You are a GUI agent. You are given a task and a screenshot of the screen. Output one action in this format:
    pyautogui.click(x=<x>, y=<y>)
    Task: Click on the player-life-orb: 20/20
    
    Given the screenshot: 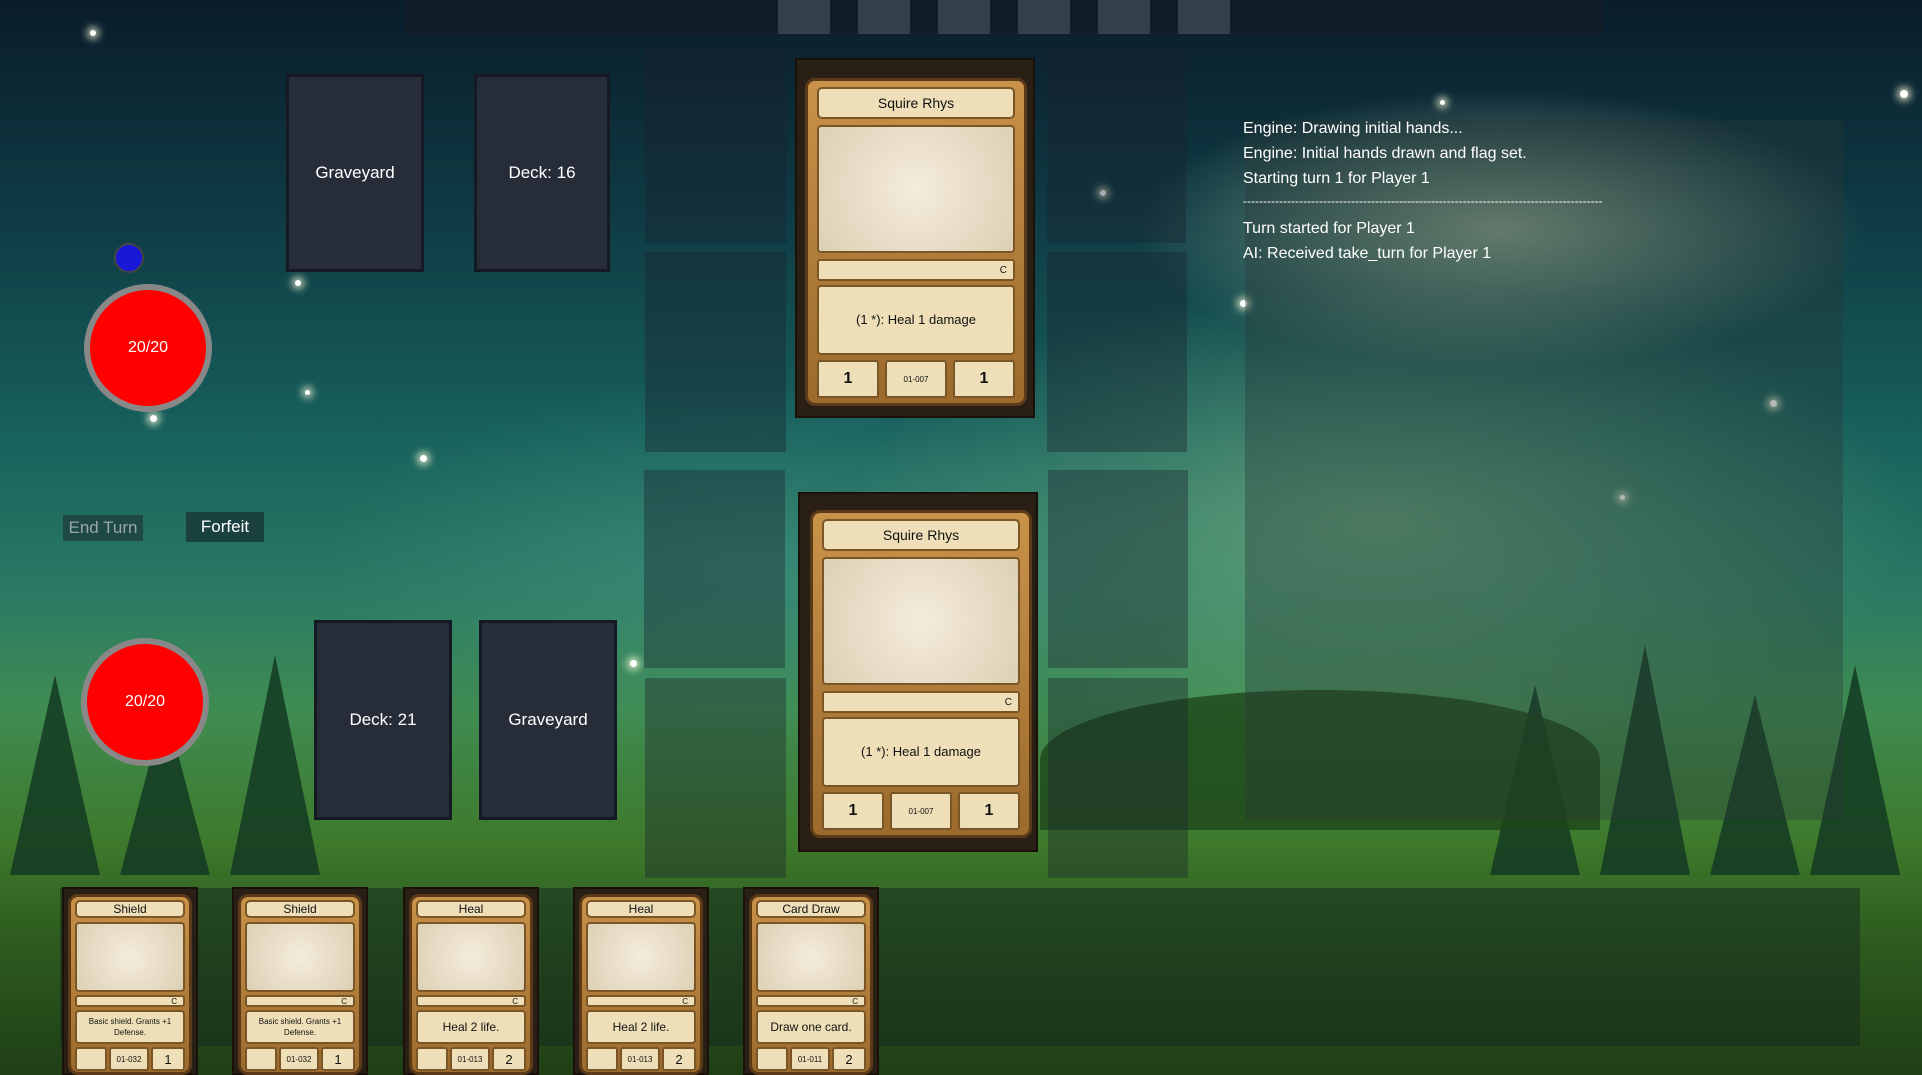 What is the action you would take?
    pyautogui.click(x=145, y=702)
    